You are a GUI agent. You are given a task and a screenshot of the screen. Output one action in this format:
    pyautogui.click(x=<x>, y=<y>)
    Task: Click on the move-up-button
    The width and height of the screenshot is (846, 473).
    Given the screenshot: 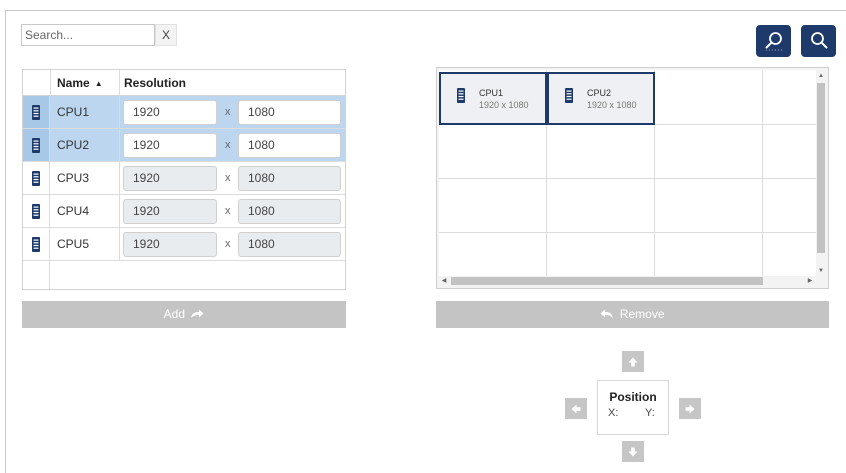 What is the action you would take?
    pyautogui.click(x=633, y=361)
    